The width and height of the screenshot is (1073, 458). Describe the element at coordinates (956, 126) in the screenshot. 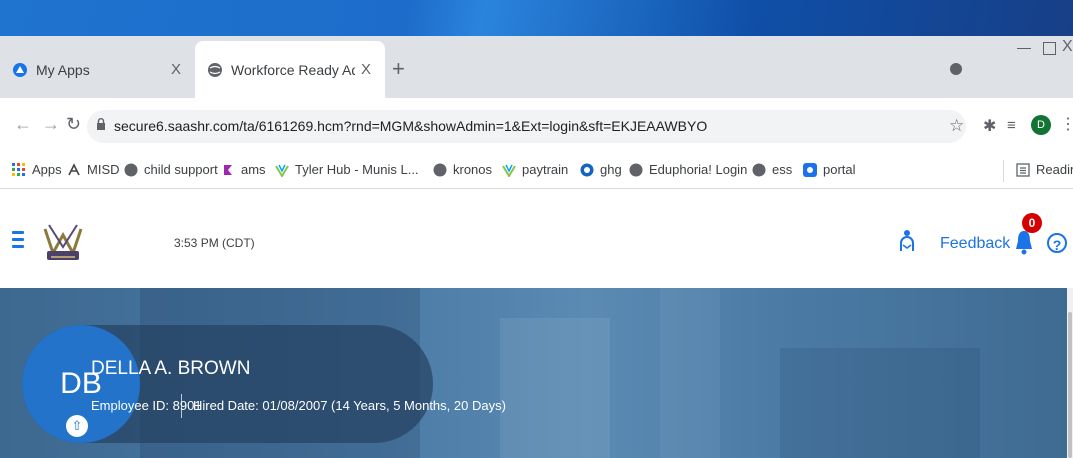

I see `bookmark-star-icon: ☆` at that location.